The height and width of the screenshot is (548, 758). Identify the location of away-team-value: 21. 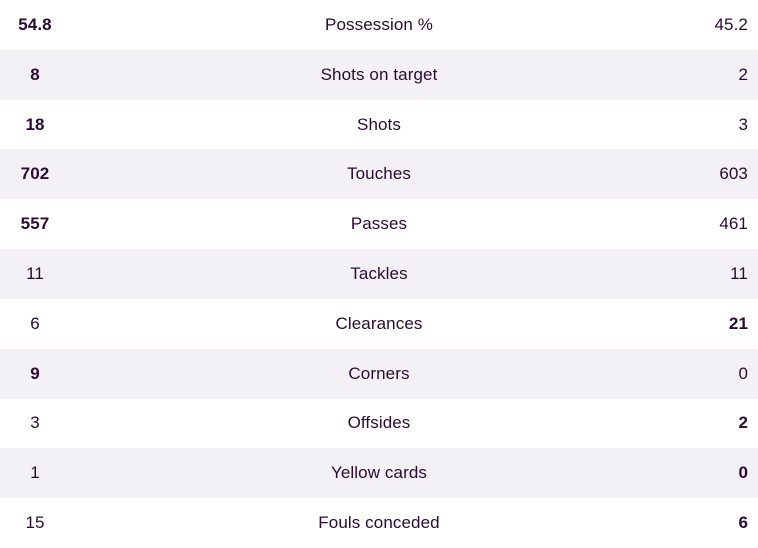
(738, 323).